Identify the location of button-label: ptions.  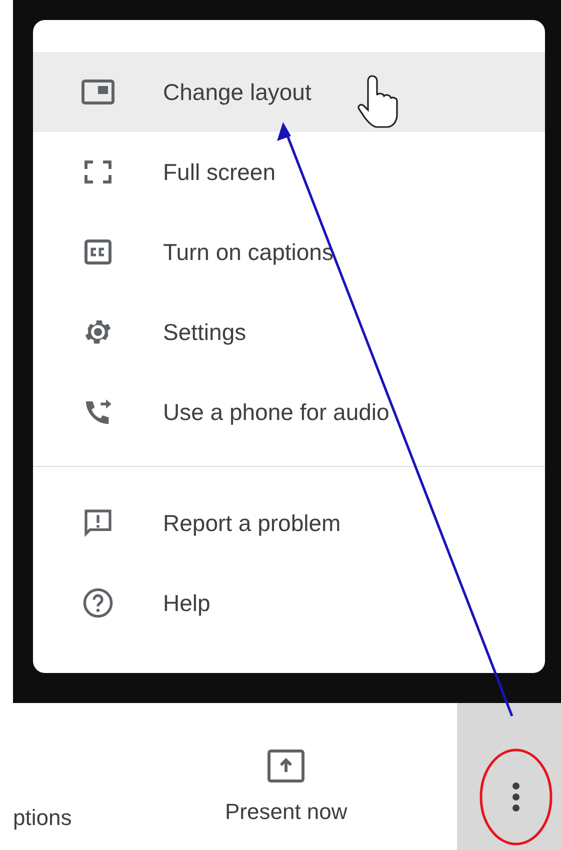
(42, 818).